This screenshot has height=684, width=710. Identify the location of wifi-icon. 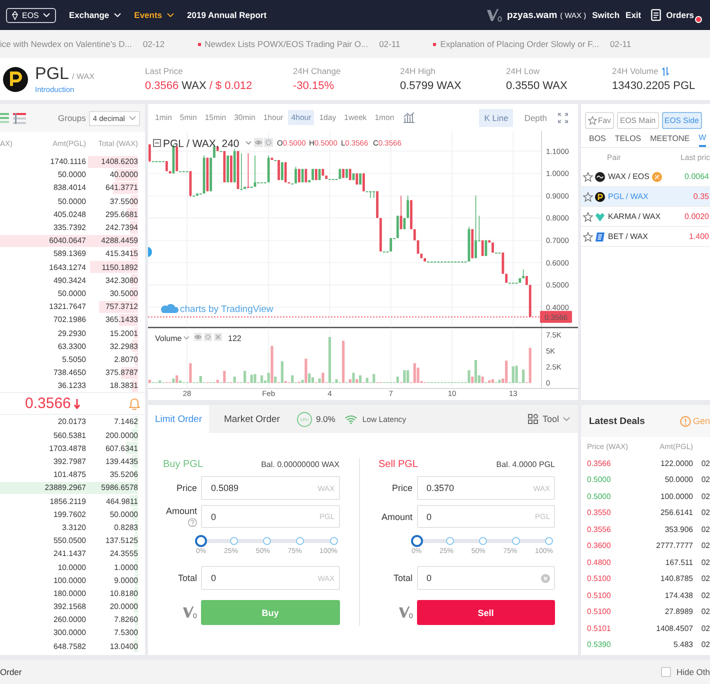
(351, 419).